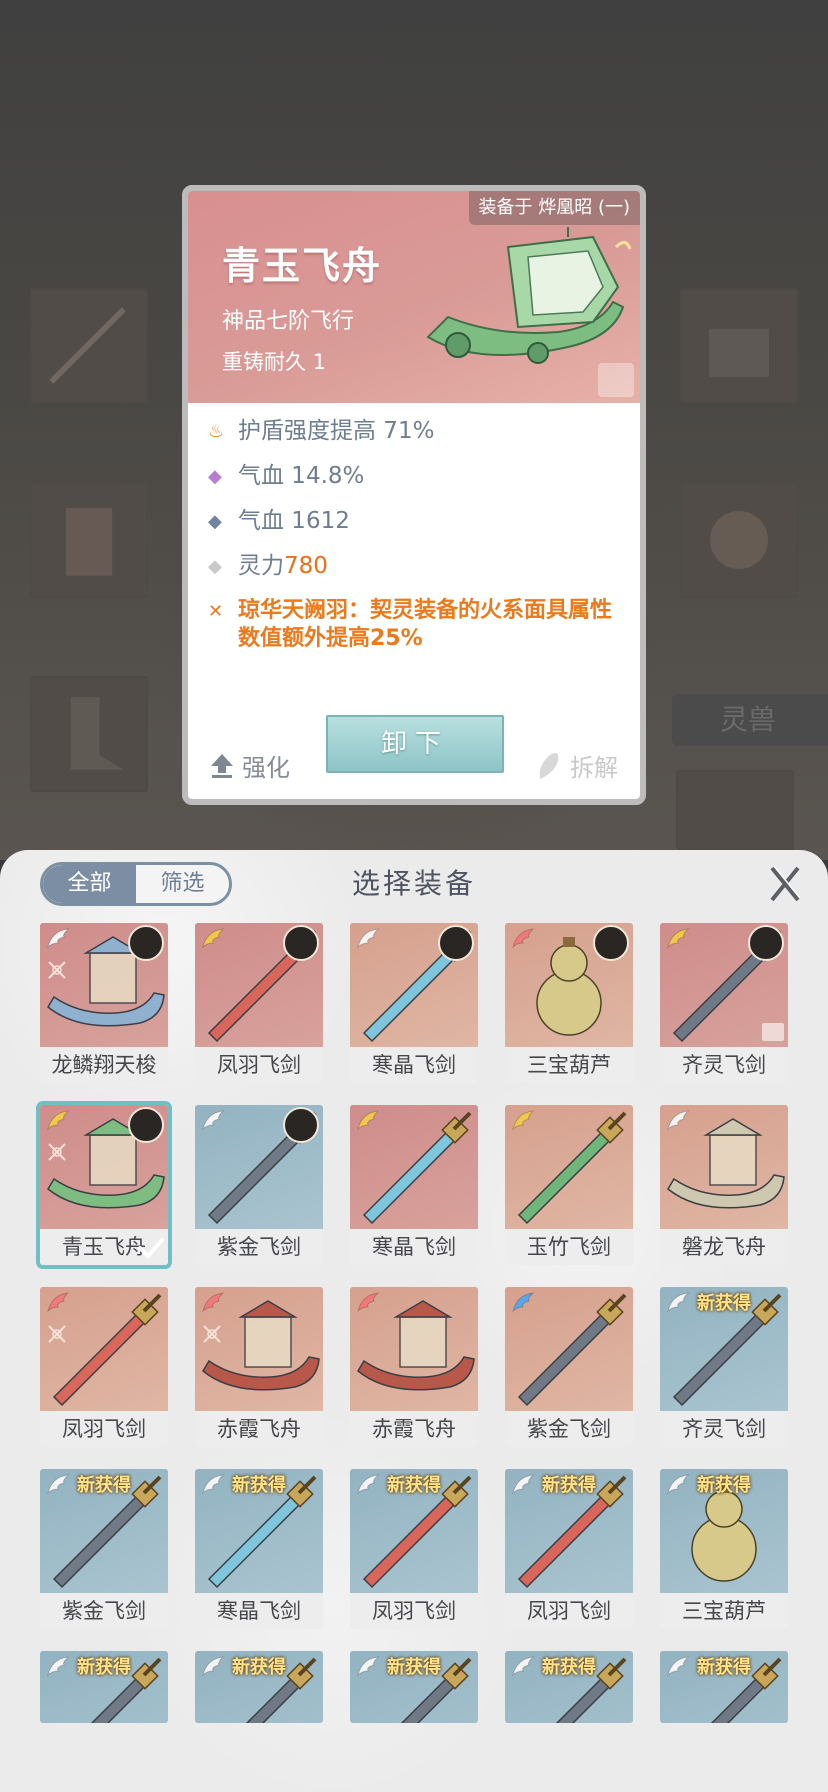 The width and height of the screenshot is (828, 1792). What do you see at coordinates (549, 765) in the screenshot?
I see `feather-icon` at bounding box center [549, 765].